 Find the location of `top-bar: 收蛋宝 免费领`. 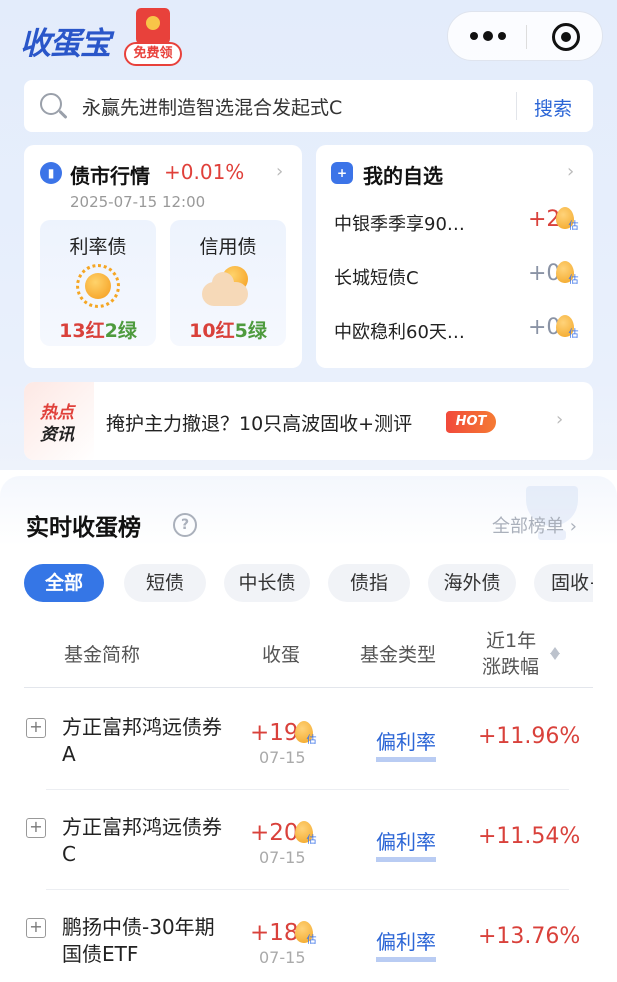

top-bar: 收蛋宝 免费领 is located at coordinates (308, 38).